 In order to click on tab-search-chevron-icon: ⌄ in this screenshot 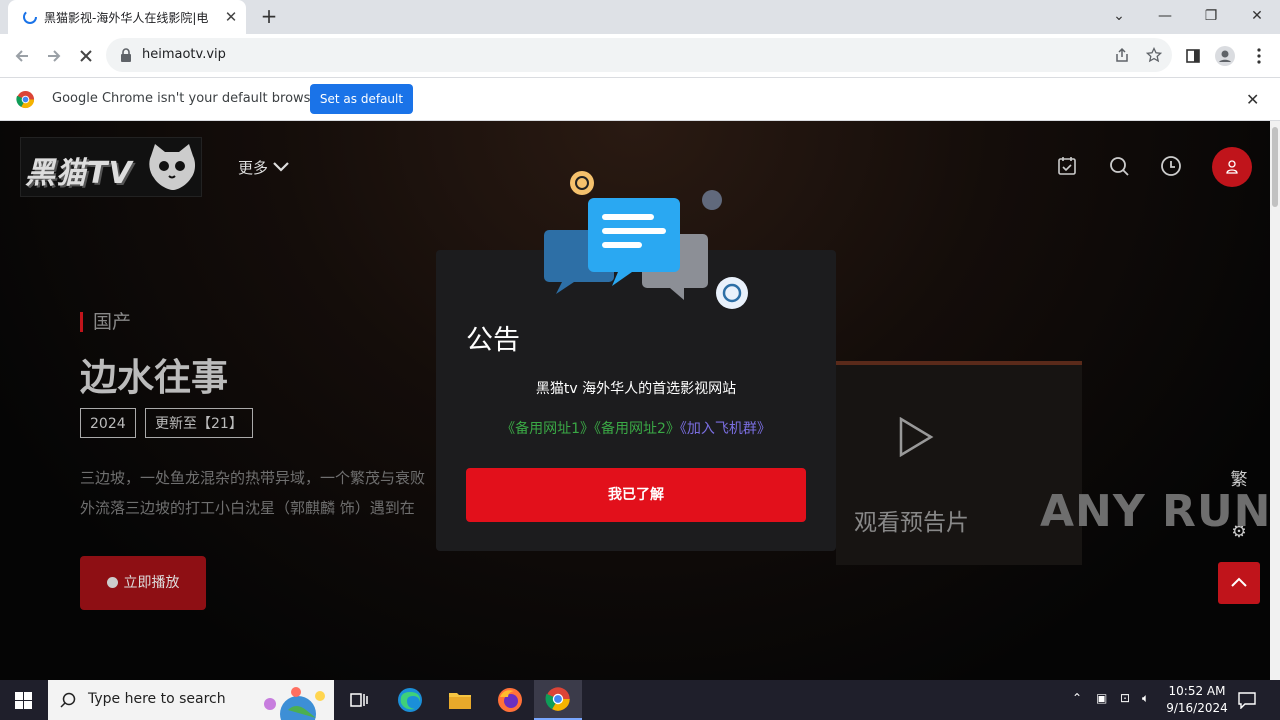, I will do `click(1119, 16)`.